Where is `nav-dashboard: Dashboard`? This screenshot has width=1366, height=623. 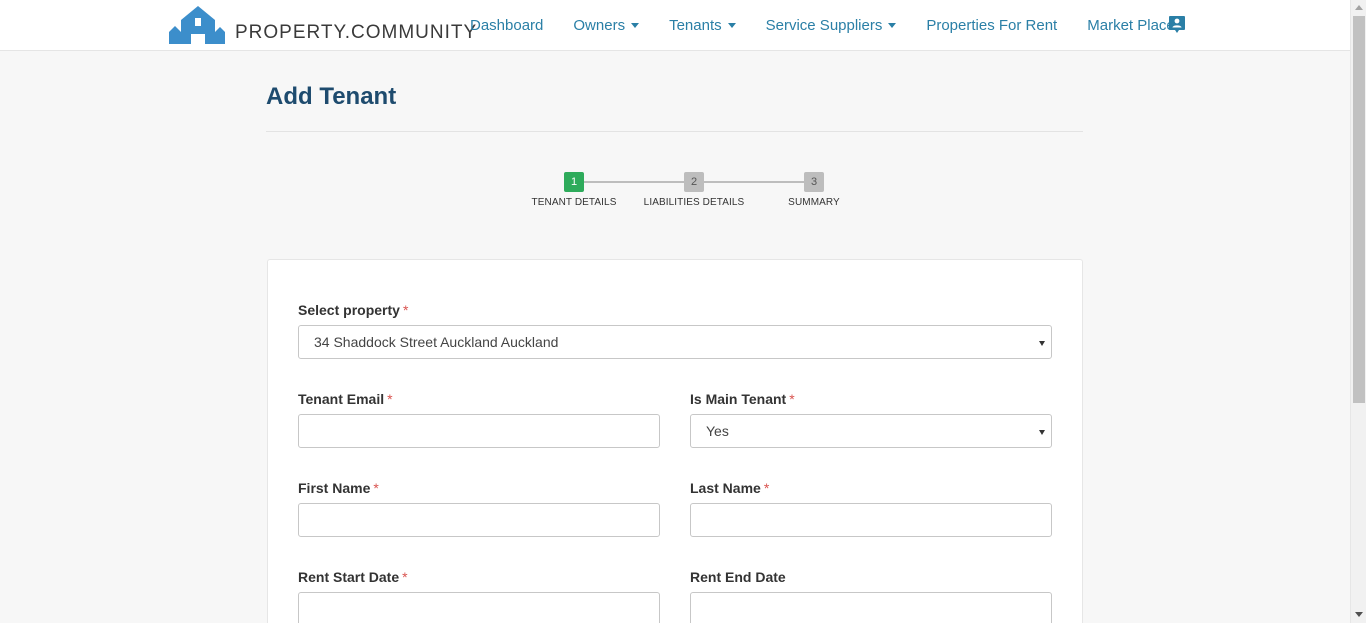
nav-dashboard: Dashboard is located at coordinates (506, 25).